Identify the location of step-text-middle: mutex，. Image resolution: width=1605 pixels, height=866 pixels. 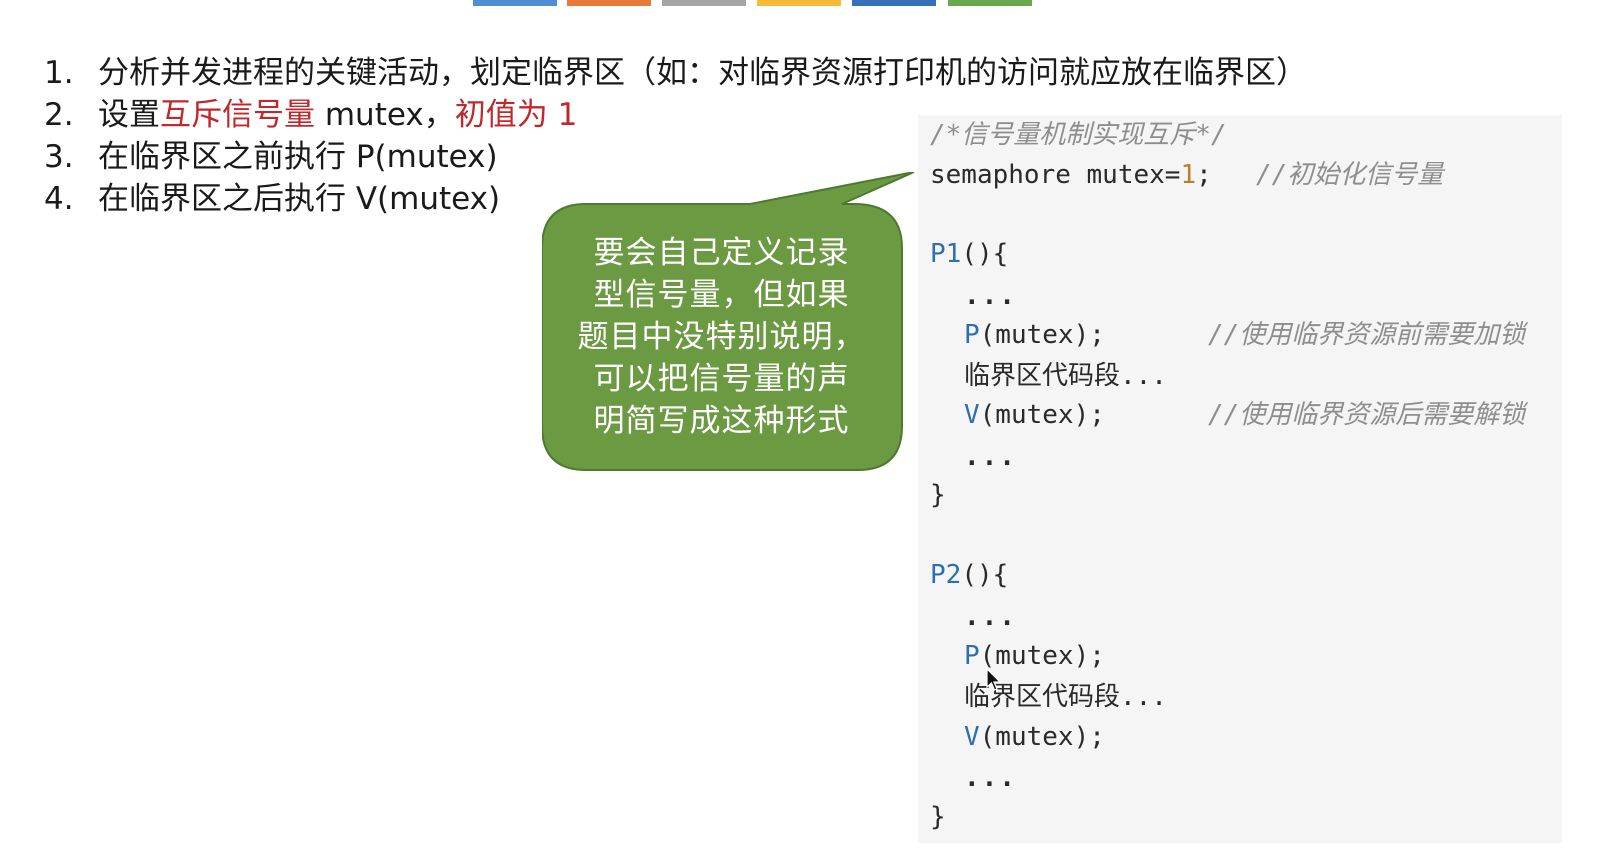
(385, 115).